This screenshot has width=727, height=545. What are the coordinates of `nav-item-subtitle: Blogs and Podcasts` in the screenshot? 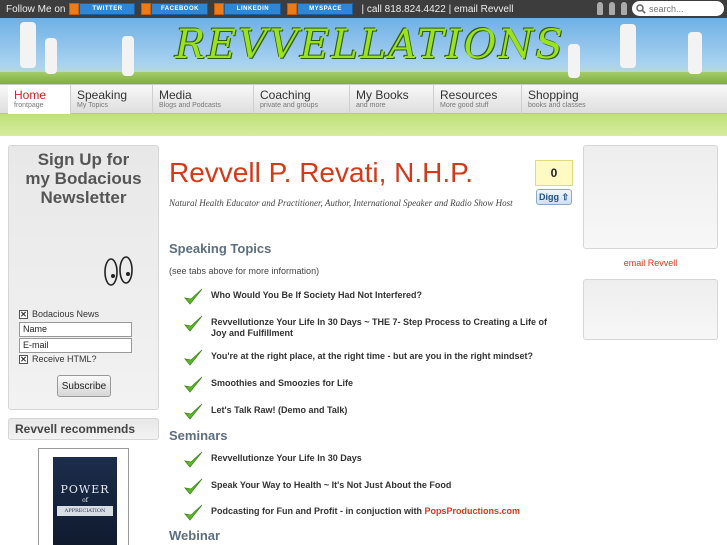 It's located at (190, 105).